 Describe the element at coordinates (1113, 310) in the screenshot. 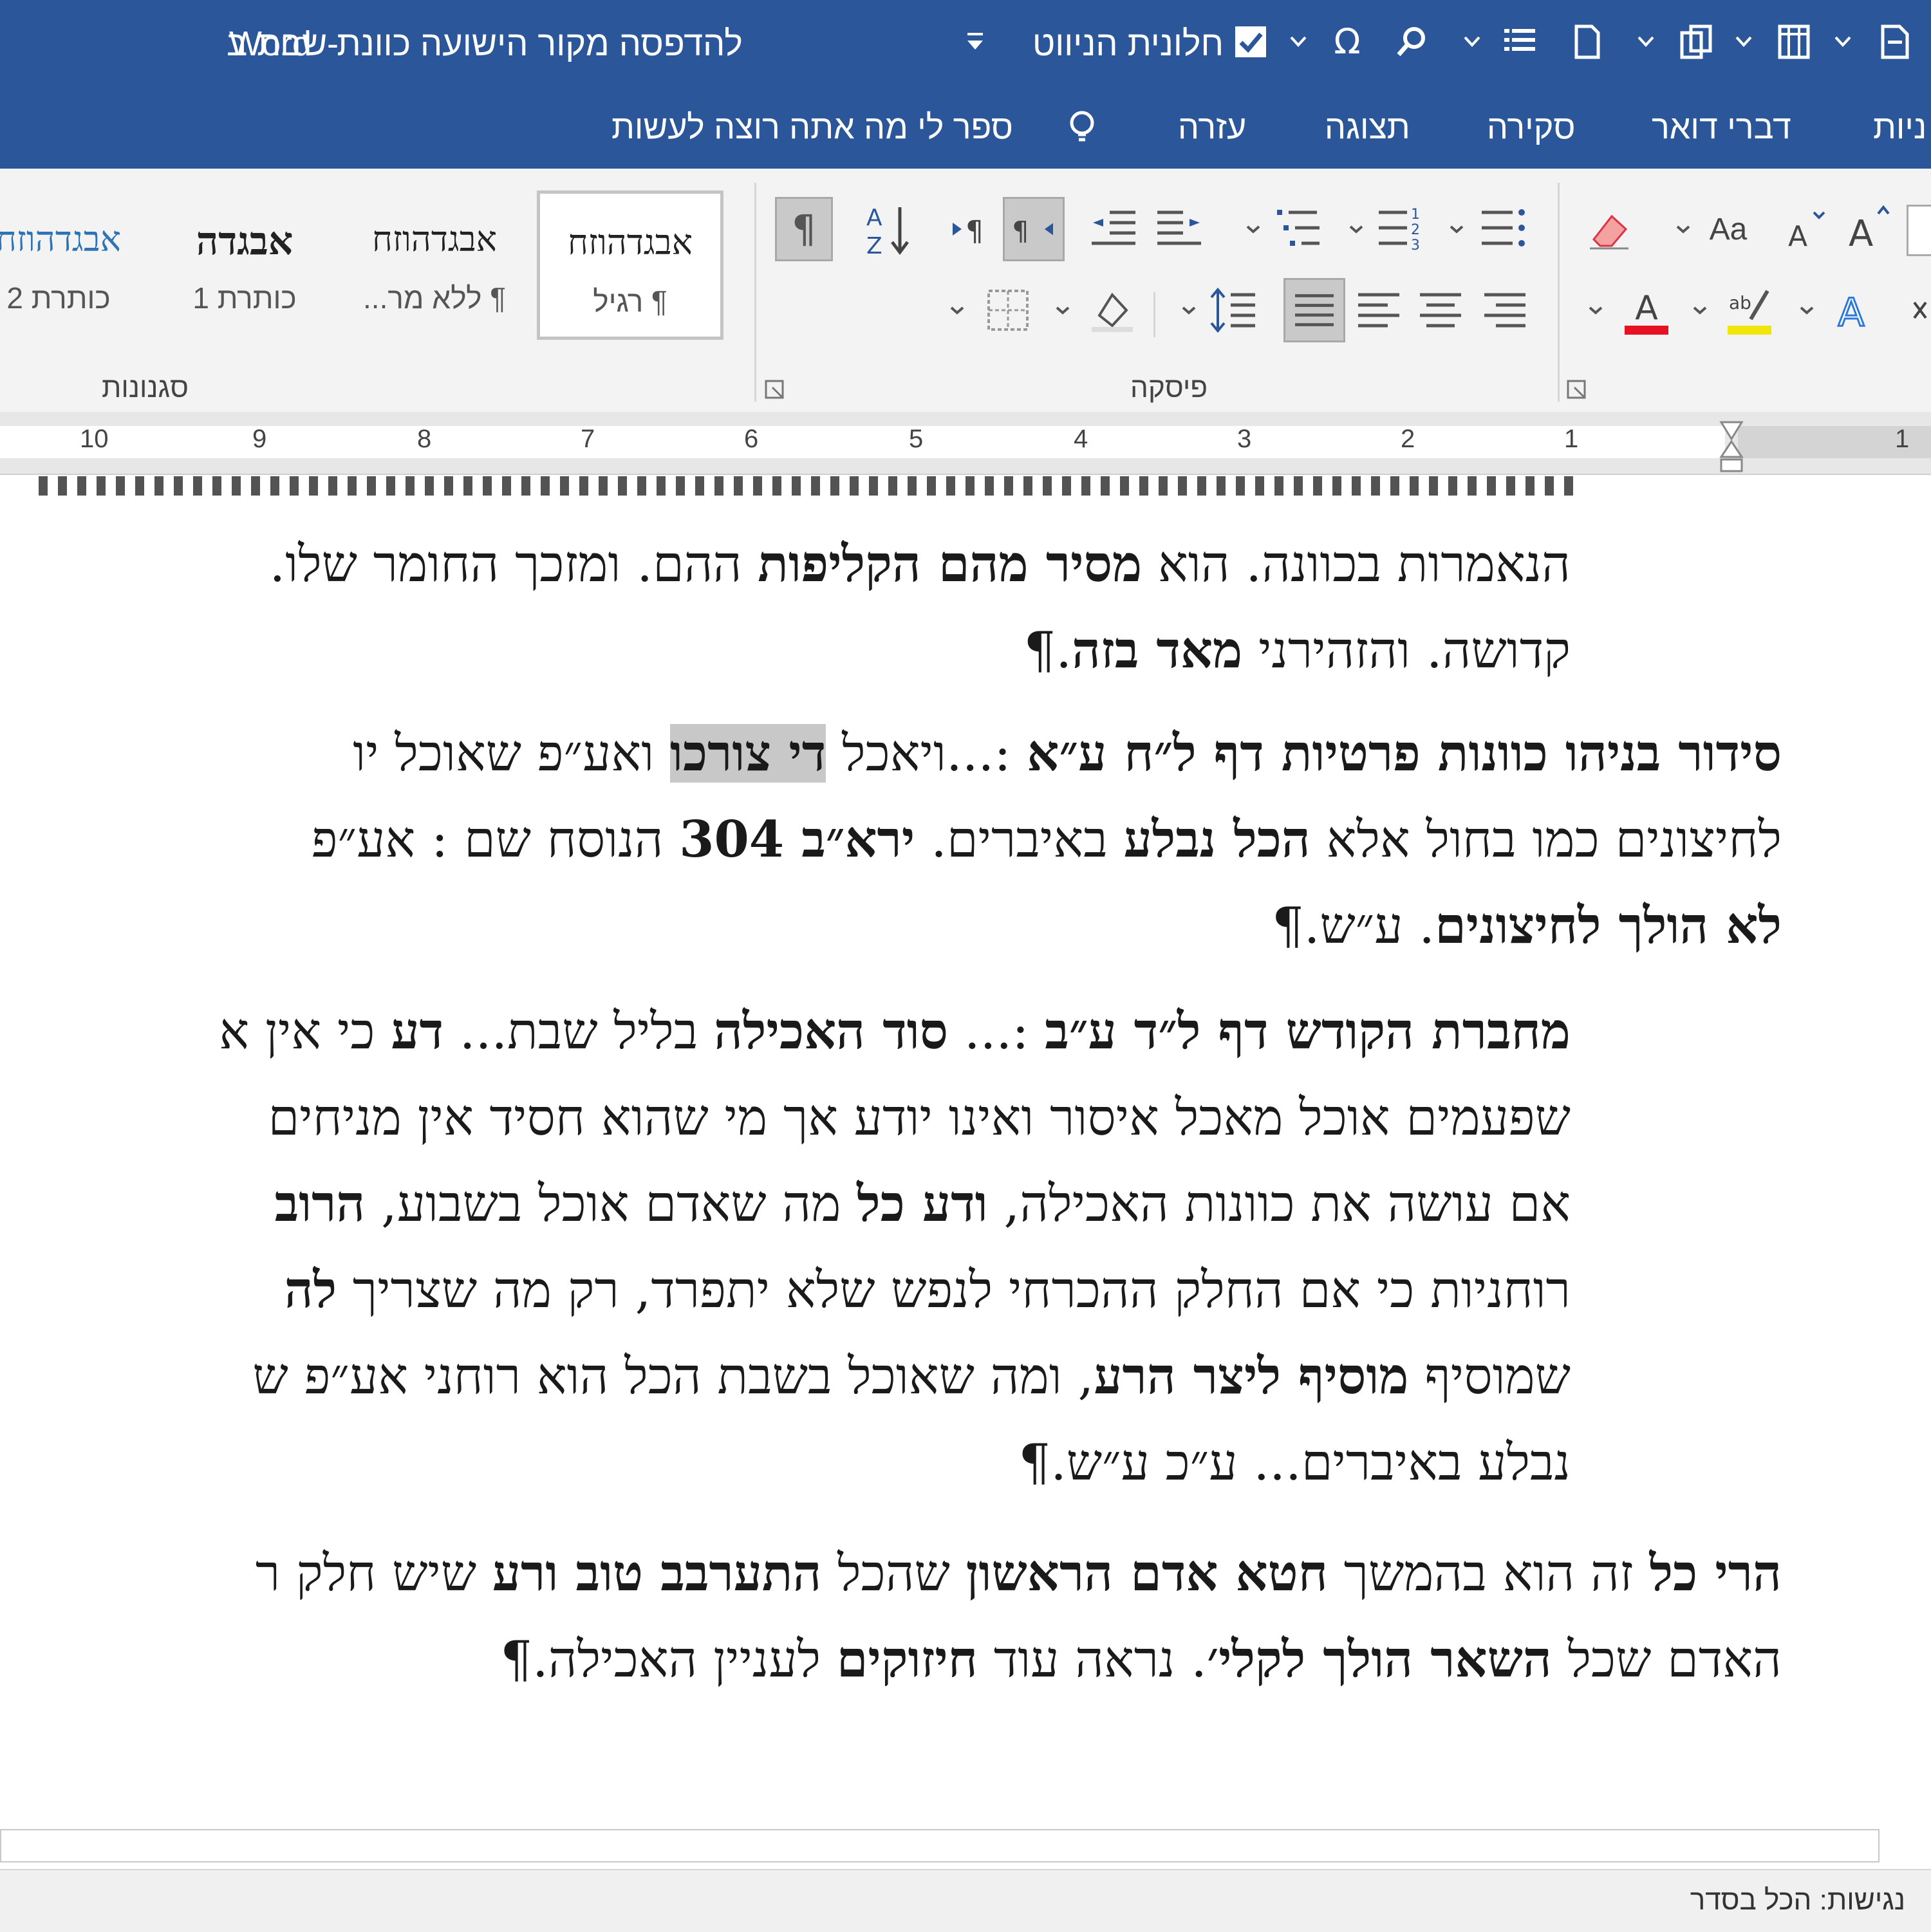

I see `shading-icon` at that location.